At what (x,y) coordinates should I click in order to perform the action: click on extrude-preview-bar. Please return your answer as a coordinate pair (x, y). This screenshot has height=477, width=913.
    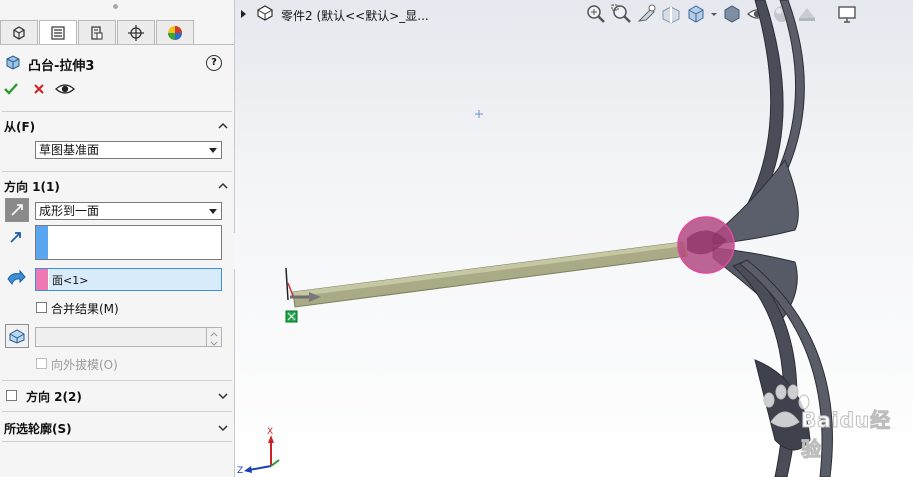
    Looking at the image, I should click on (490, 274).